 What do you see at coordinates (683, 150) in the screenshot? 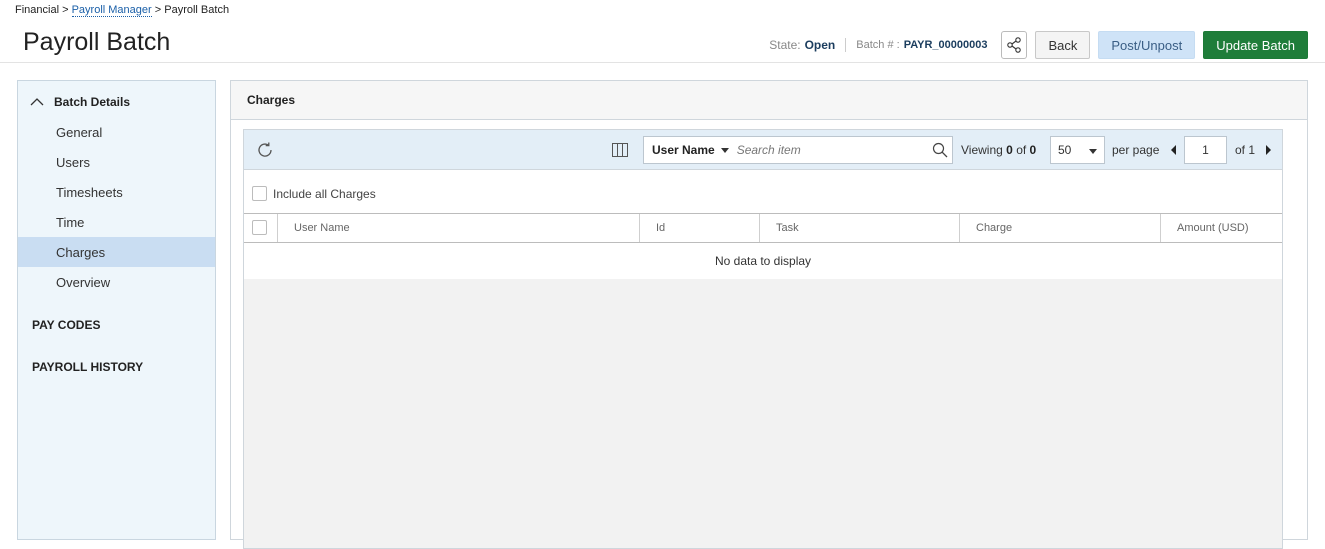
I see `search-field-selector: User Name` at bounding box center [683, 150].